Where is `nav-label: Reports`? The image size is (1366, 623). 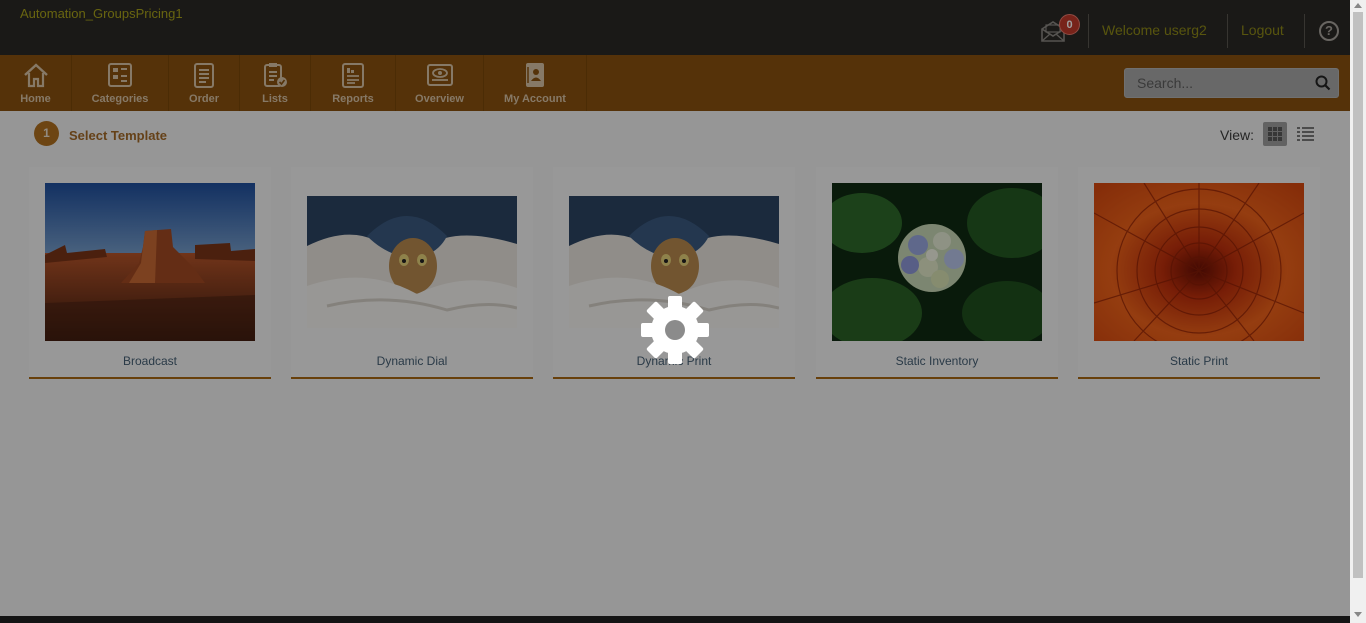
nav-label: Reports is located at coordinates (353, 99).